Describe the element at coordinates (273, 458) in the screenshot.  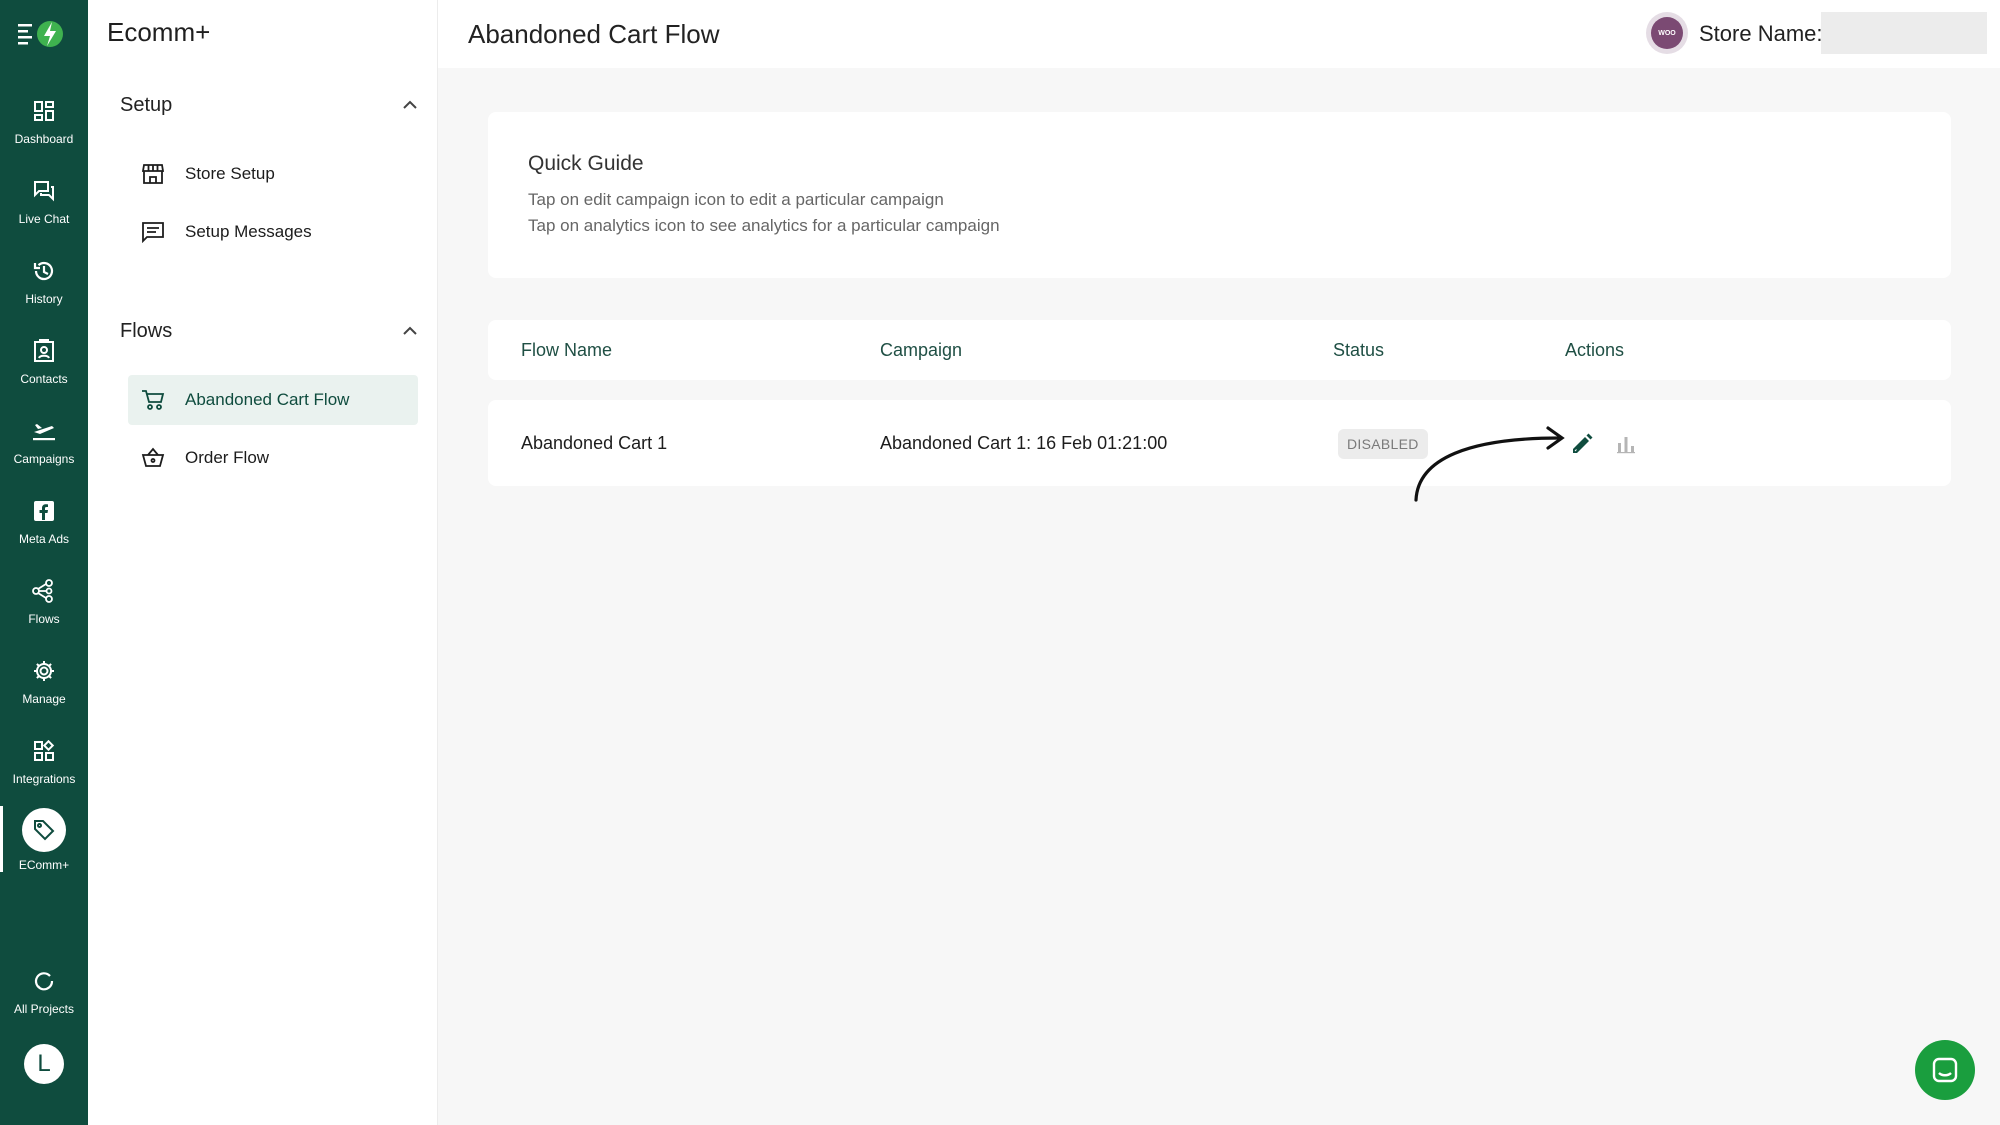
I see `sidebar-item-order-flow: Order Flow` at that location.